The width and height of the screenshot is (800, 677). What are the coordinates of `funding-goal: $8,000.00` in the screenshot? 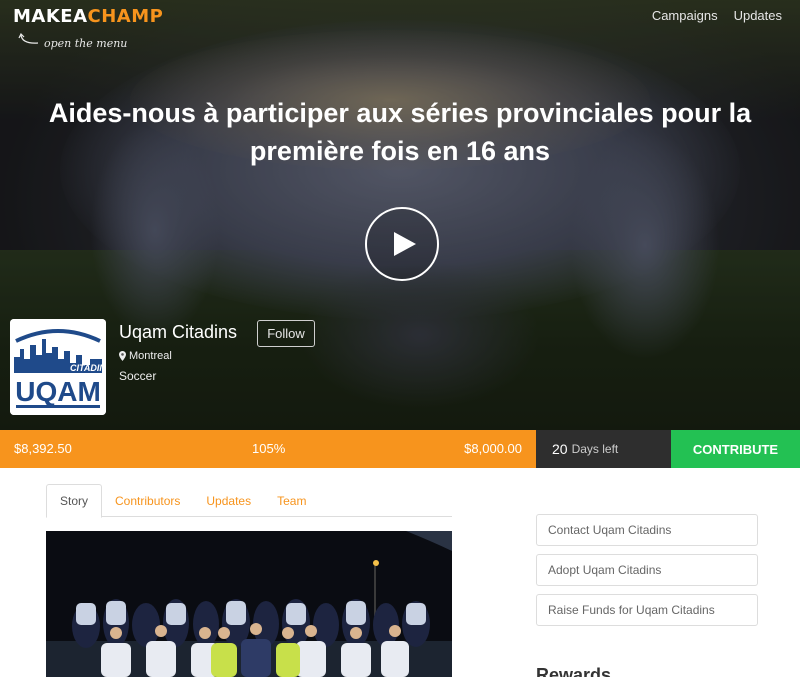 It's located at (493, 448).